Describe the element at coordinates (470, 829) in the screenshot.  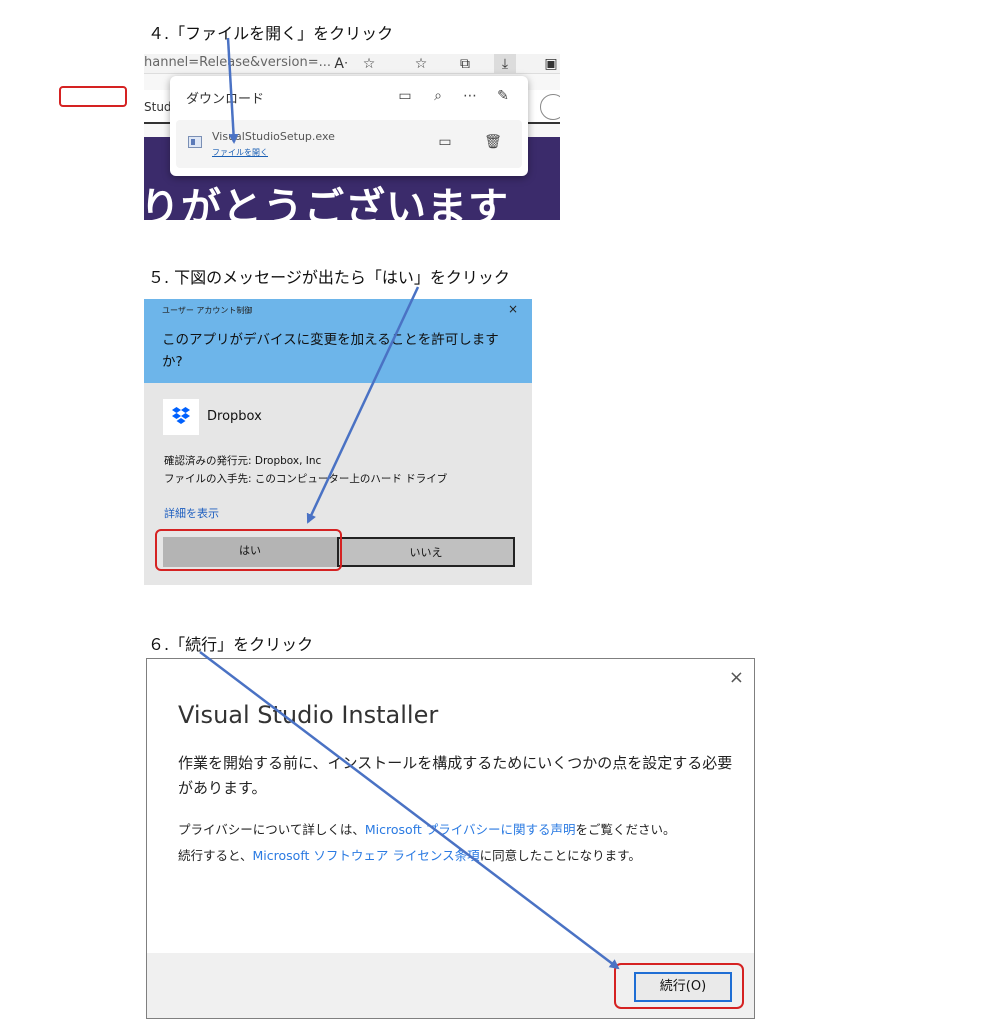
I see `privacy-statement-link: Microsoft プライバシーに関する声明` at that location.